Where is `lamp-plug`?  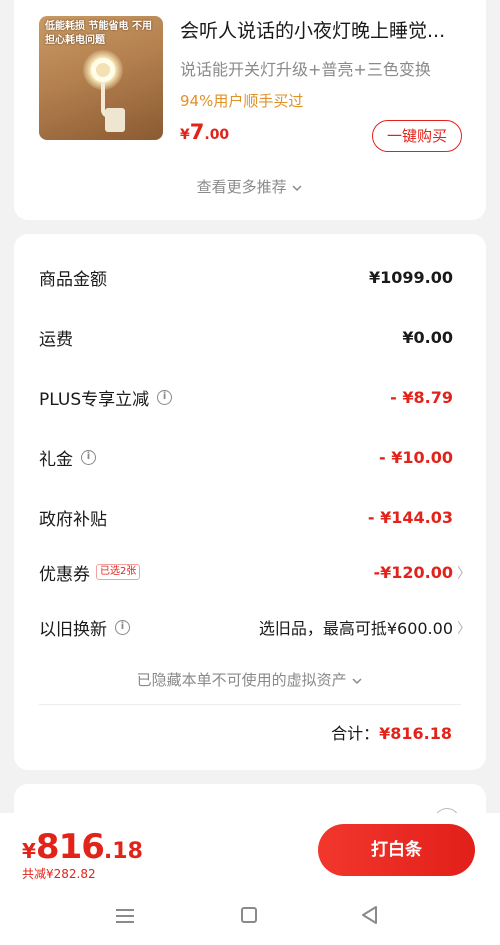
lamp-plug is located at coordinates (115, 120).